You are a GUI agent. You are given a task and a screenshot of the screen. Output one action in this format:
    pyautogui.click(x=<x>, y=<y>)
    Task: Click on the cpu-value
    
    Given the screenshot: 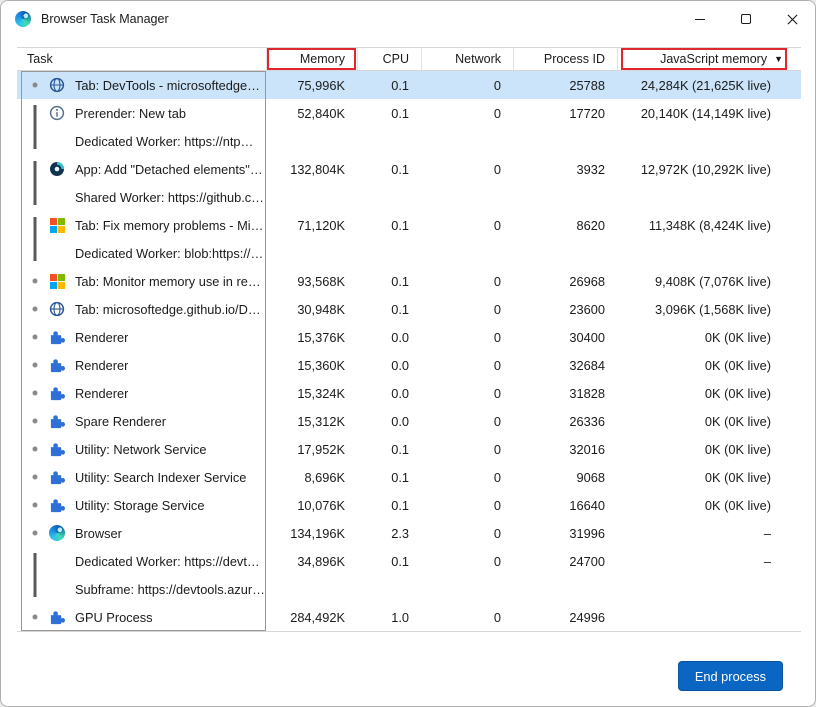 What is the action you would take?
    pyautogui.click(x=389, y=589)
    